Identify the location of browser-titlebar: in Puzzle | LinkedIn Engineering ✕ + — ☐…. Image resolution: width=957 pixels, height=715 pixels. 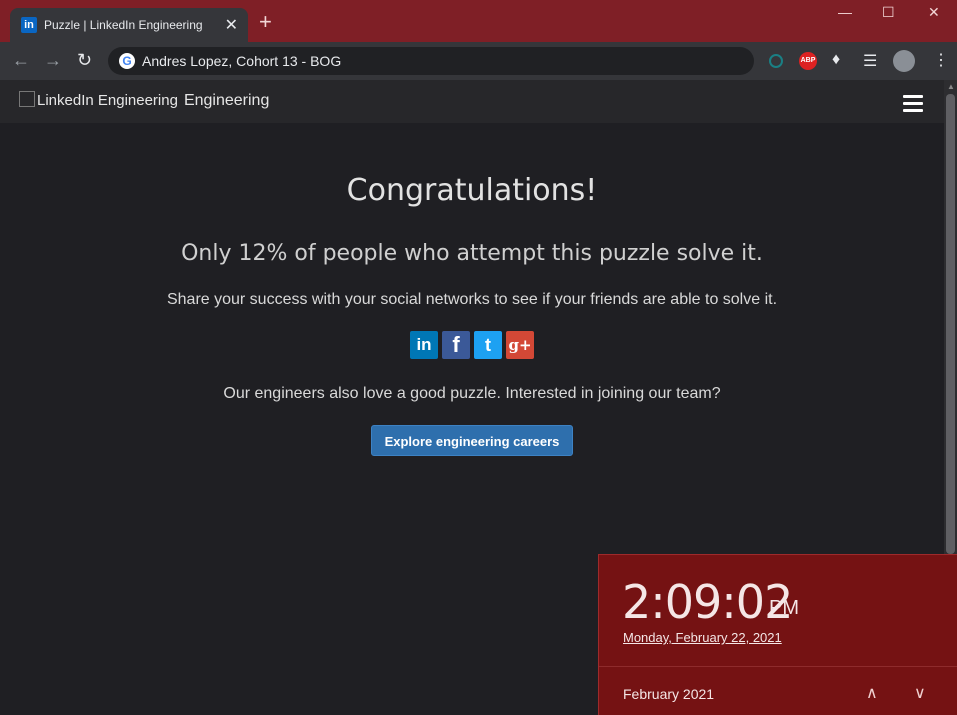
(478, 21).